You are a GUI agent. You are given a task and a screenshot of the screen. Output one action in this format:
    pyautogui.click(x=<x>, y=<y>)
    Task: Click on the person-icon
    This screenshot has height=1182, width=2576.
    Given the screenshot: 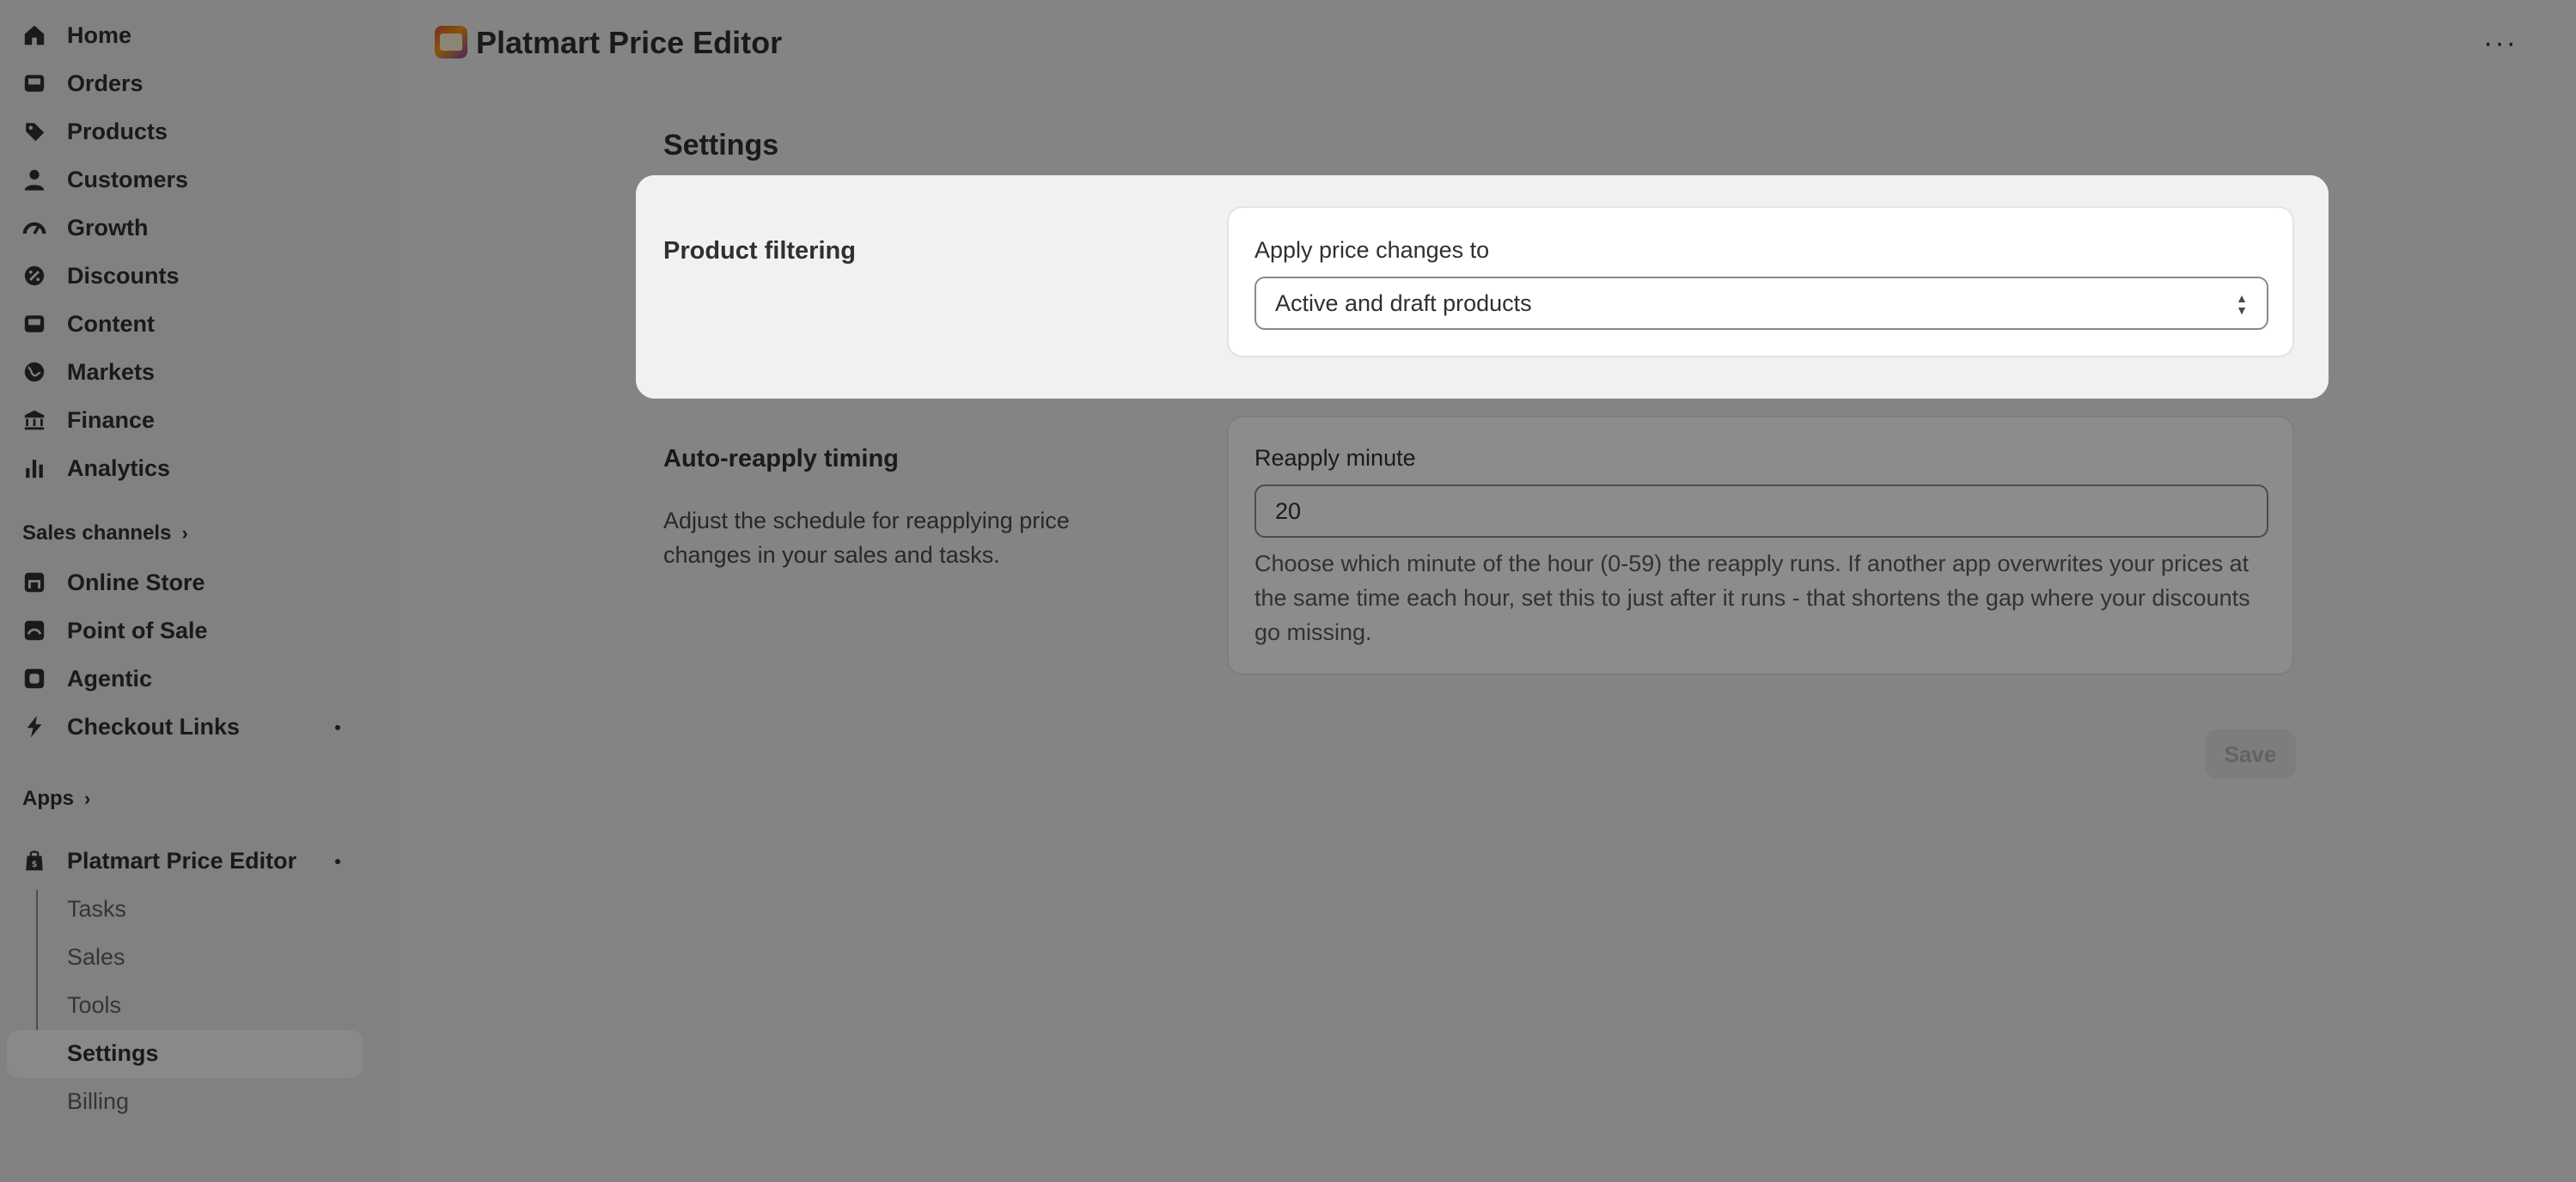 What is the action you would take?
    pyautogui.click(x=34, y=180)
    